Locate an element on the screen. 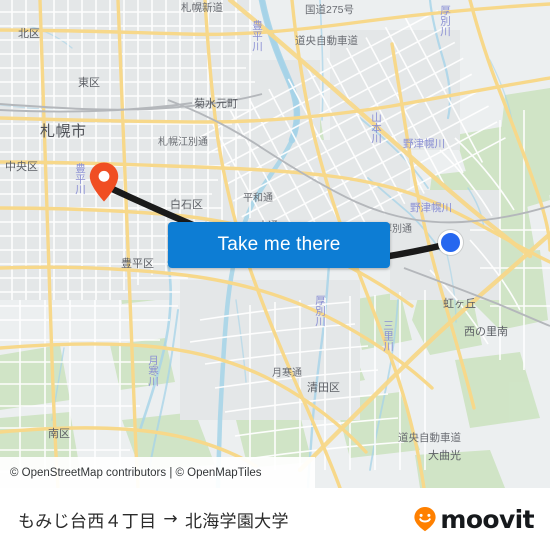  moovit-pin-icon is located at coordinates (425, 519).